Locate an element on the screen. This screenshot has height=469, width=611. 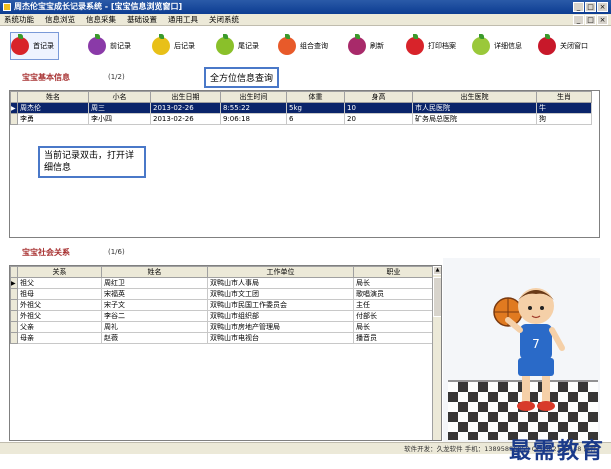
col-hospital: 出生医院 is located at coordinates (474, 97).